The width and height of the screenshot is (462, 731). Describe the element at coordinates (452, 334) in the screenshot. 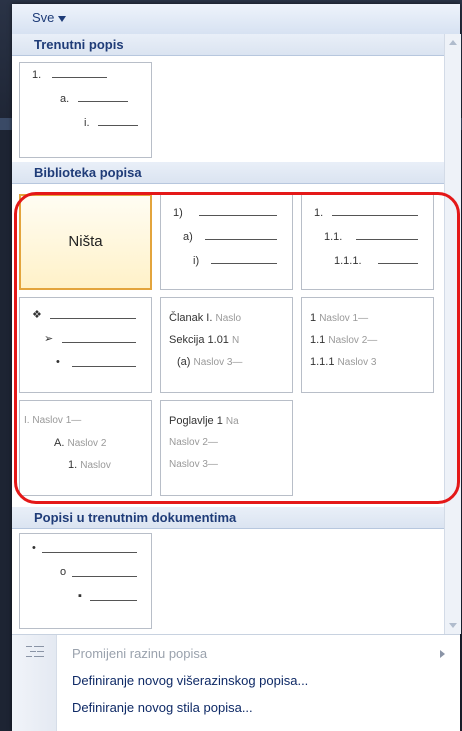

I see `gallery-scrollbar` at that location.